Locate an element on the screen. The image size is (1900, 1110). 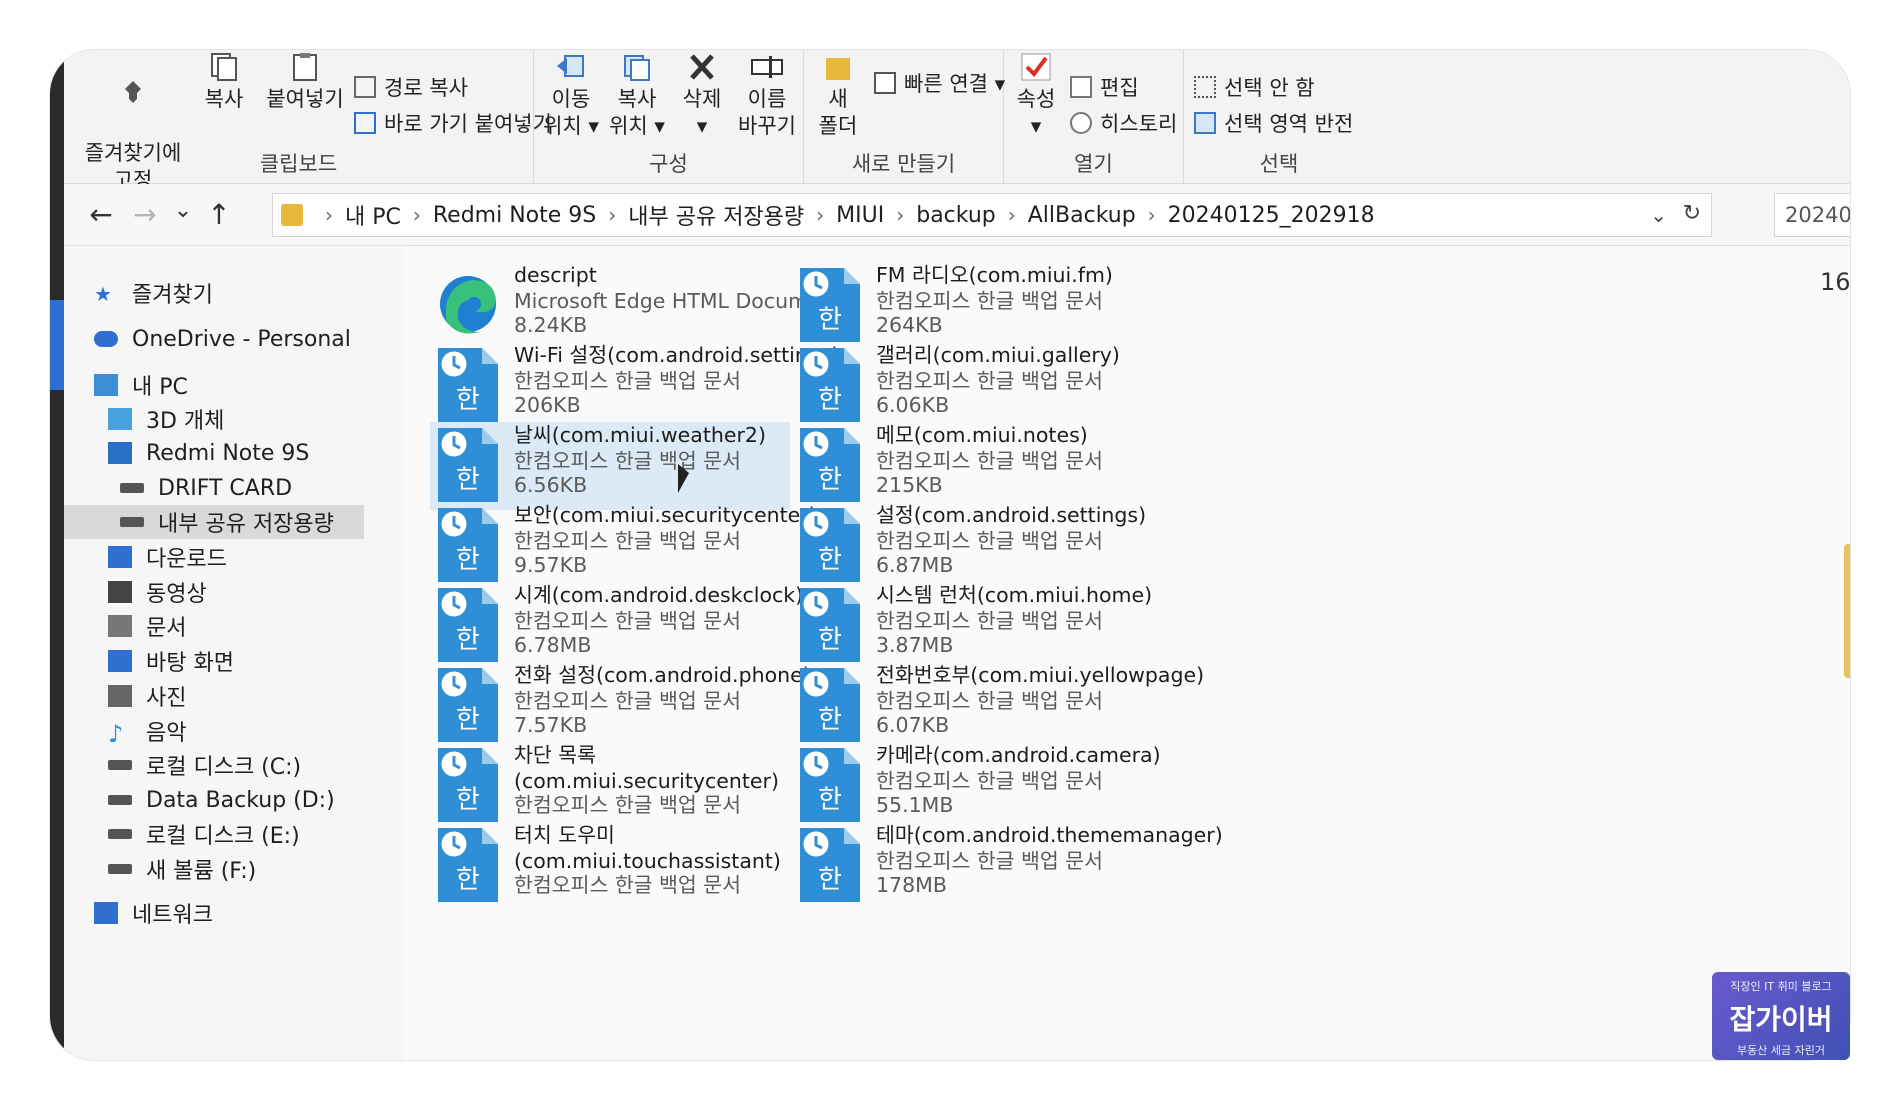
breadcrumb-item: AllBackup is located at coordinates (1082, 215).